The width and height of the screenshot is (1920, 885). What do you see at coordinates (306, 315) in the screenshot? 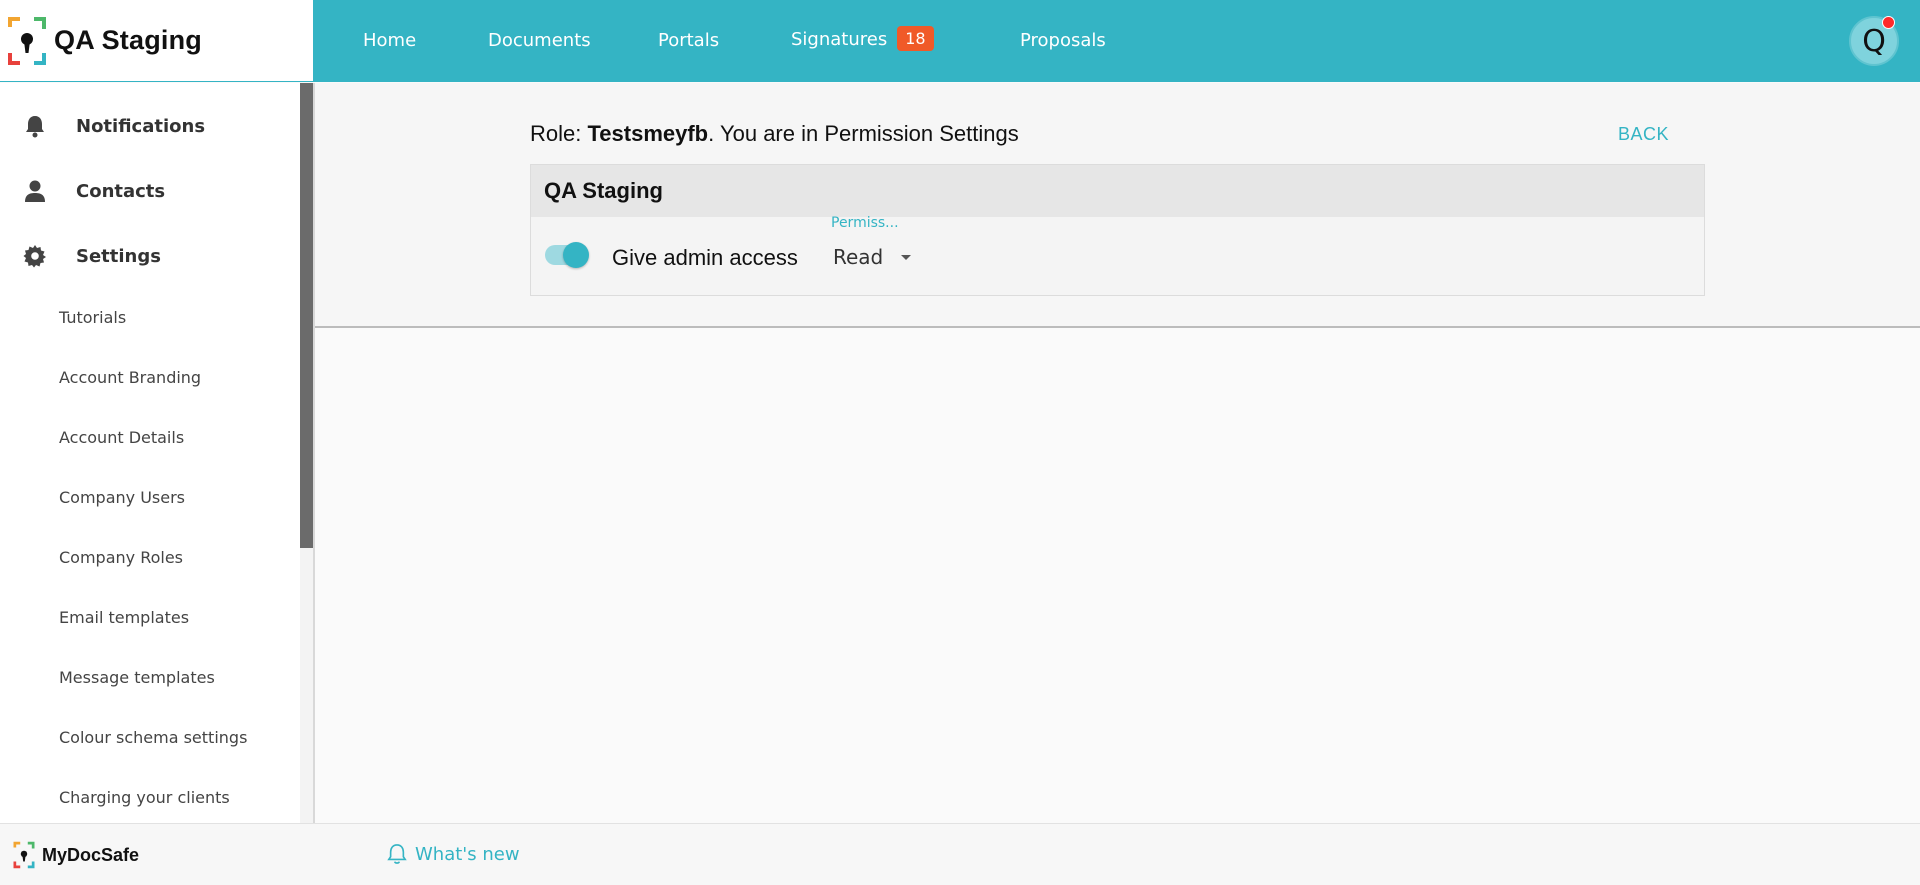
I see `sidebar-scrollbar-thumb` at bounding box center [306, 315].